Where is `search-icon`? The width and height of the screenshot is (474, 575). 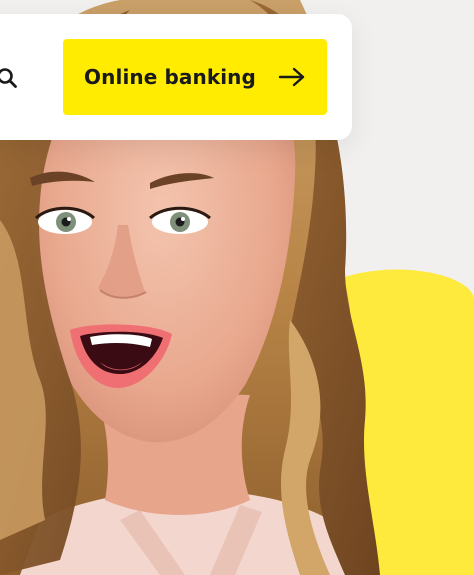 search-icon is located at coordinates (8, 78).